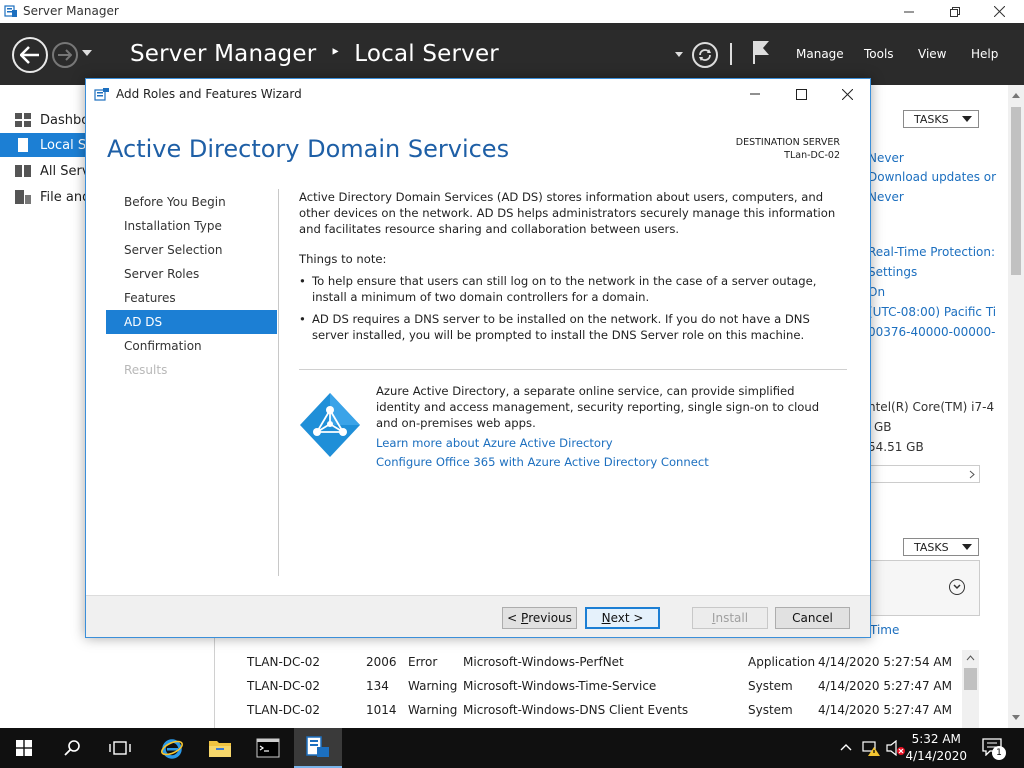  What do you see at coordinates (191, 202) in the screenshot?
I see `step-before-you-begin: Before You Begin` at bounding box center [191, 202].